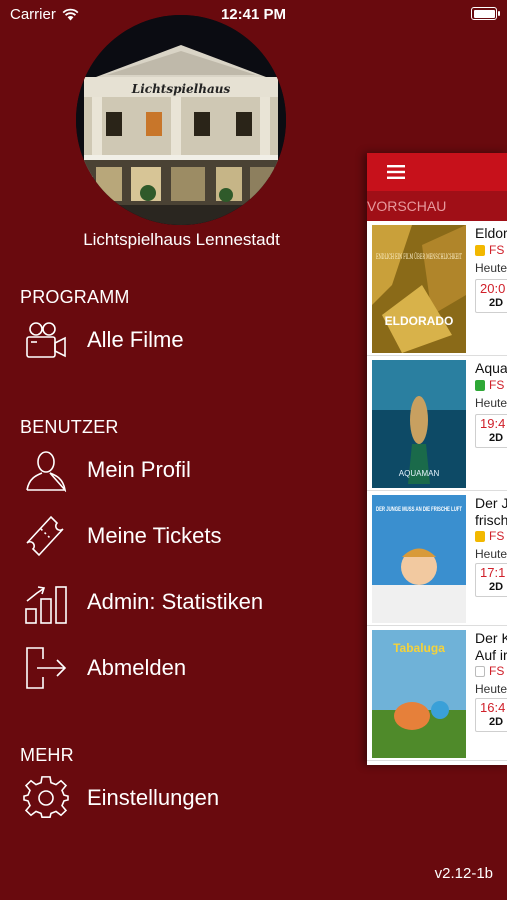 The height and width of the screenshot is (900, 507). I want to click on cinema-sign-text: Lichtspielhaus, so click(181, 89).